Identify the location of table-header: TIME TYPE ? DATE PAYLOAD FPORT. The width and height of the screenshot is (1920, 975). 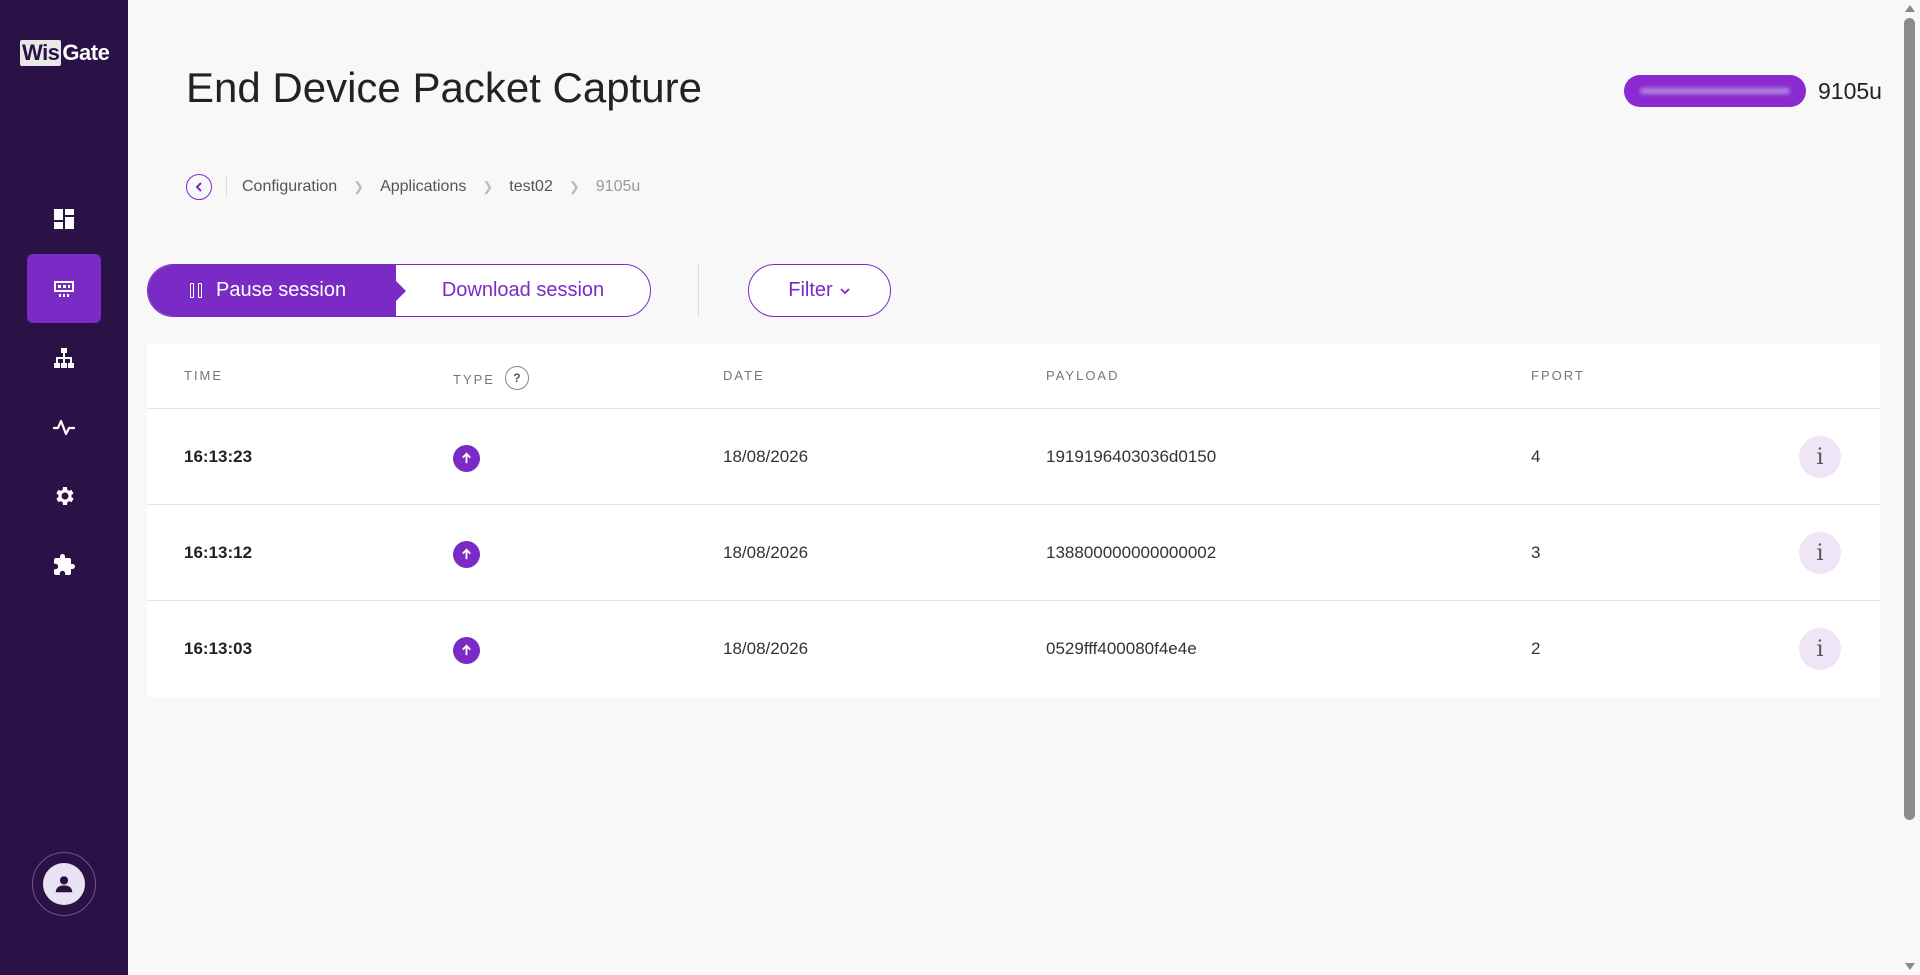
(1013, 376).